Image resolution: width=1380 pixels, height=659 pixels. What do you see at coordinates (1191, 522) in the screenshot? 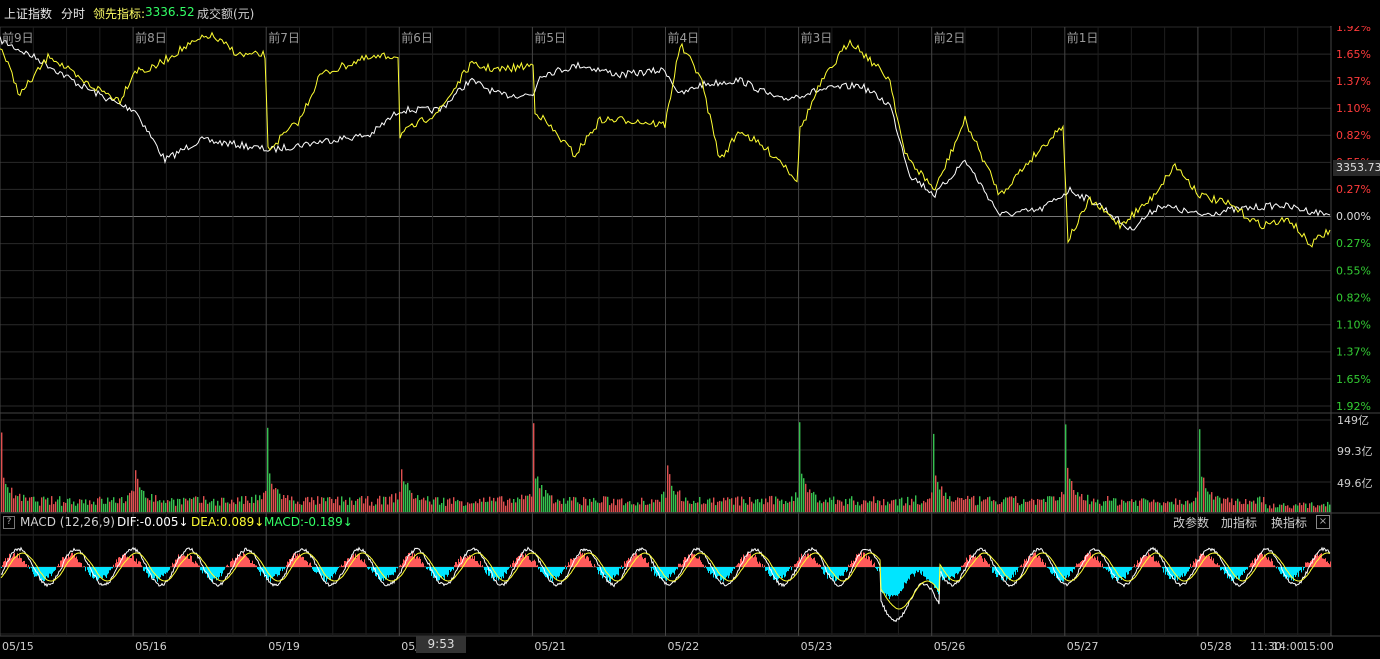
I see `change-params-button: 改参数` at bounding box center [1191, 522].